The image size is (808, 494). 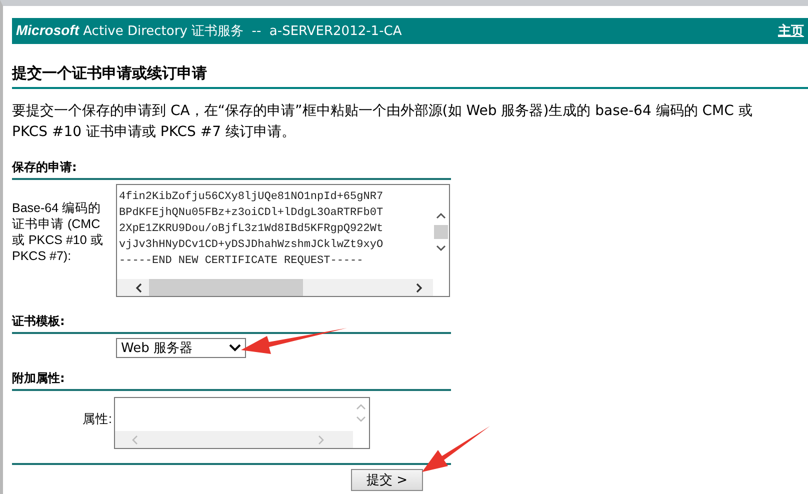 What do you see at coordinates (231, 169) in the screenshot?
I see `section-heading: 保存的申请:` at bounding box center [231, 169].